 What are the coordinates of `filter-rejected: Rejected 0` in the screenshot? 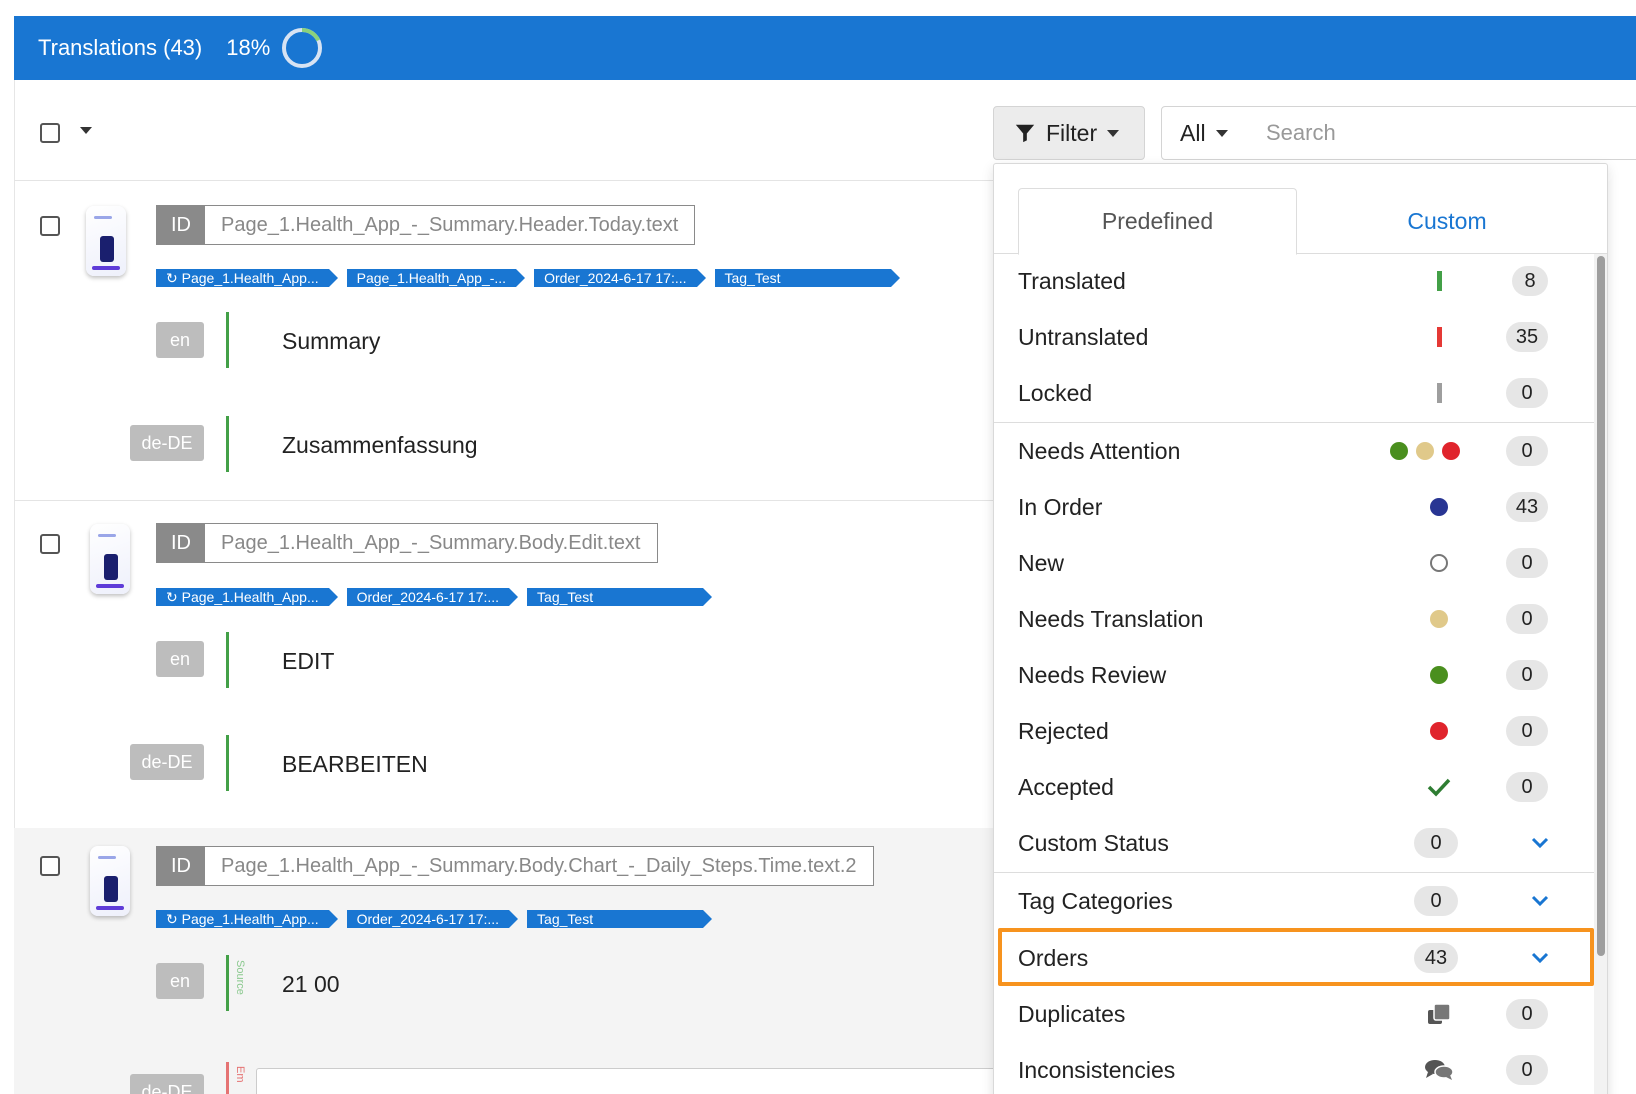 It's located at (1294, 731).